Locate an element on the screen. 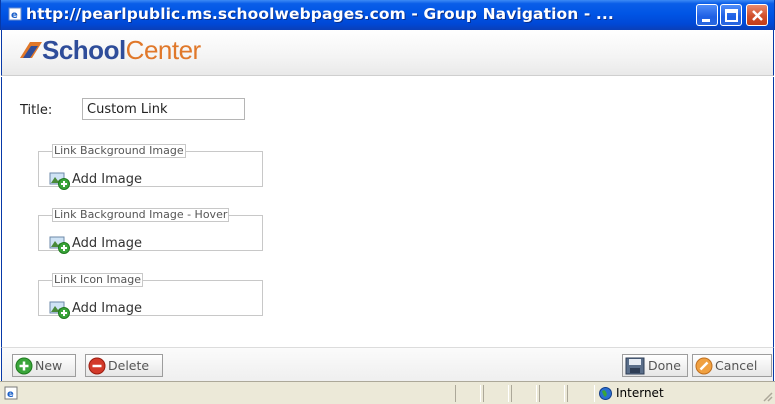  group-legend: Link Background Image is located at coordinates (119, 151).